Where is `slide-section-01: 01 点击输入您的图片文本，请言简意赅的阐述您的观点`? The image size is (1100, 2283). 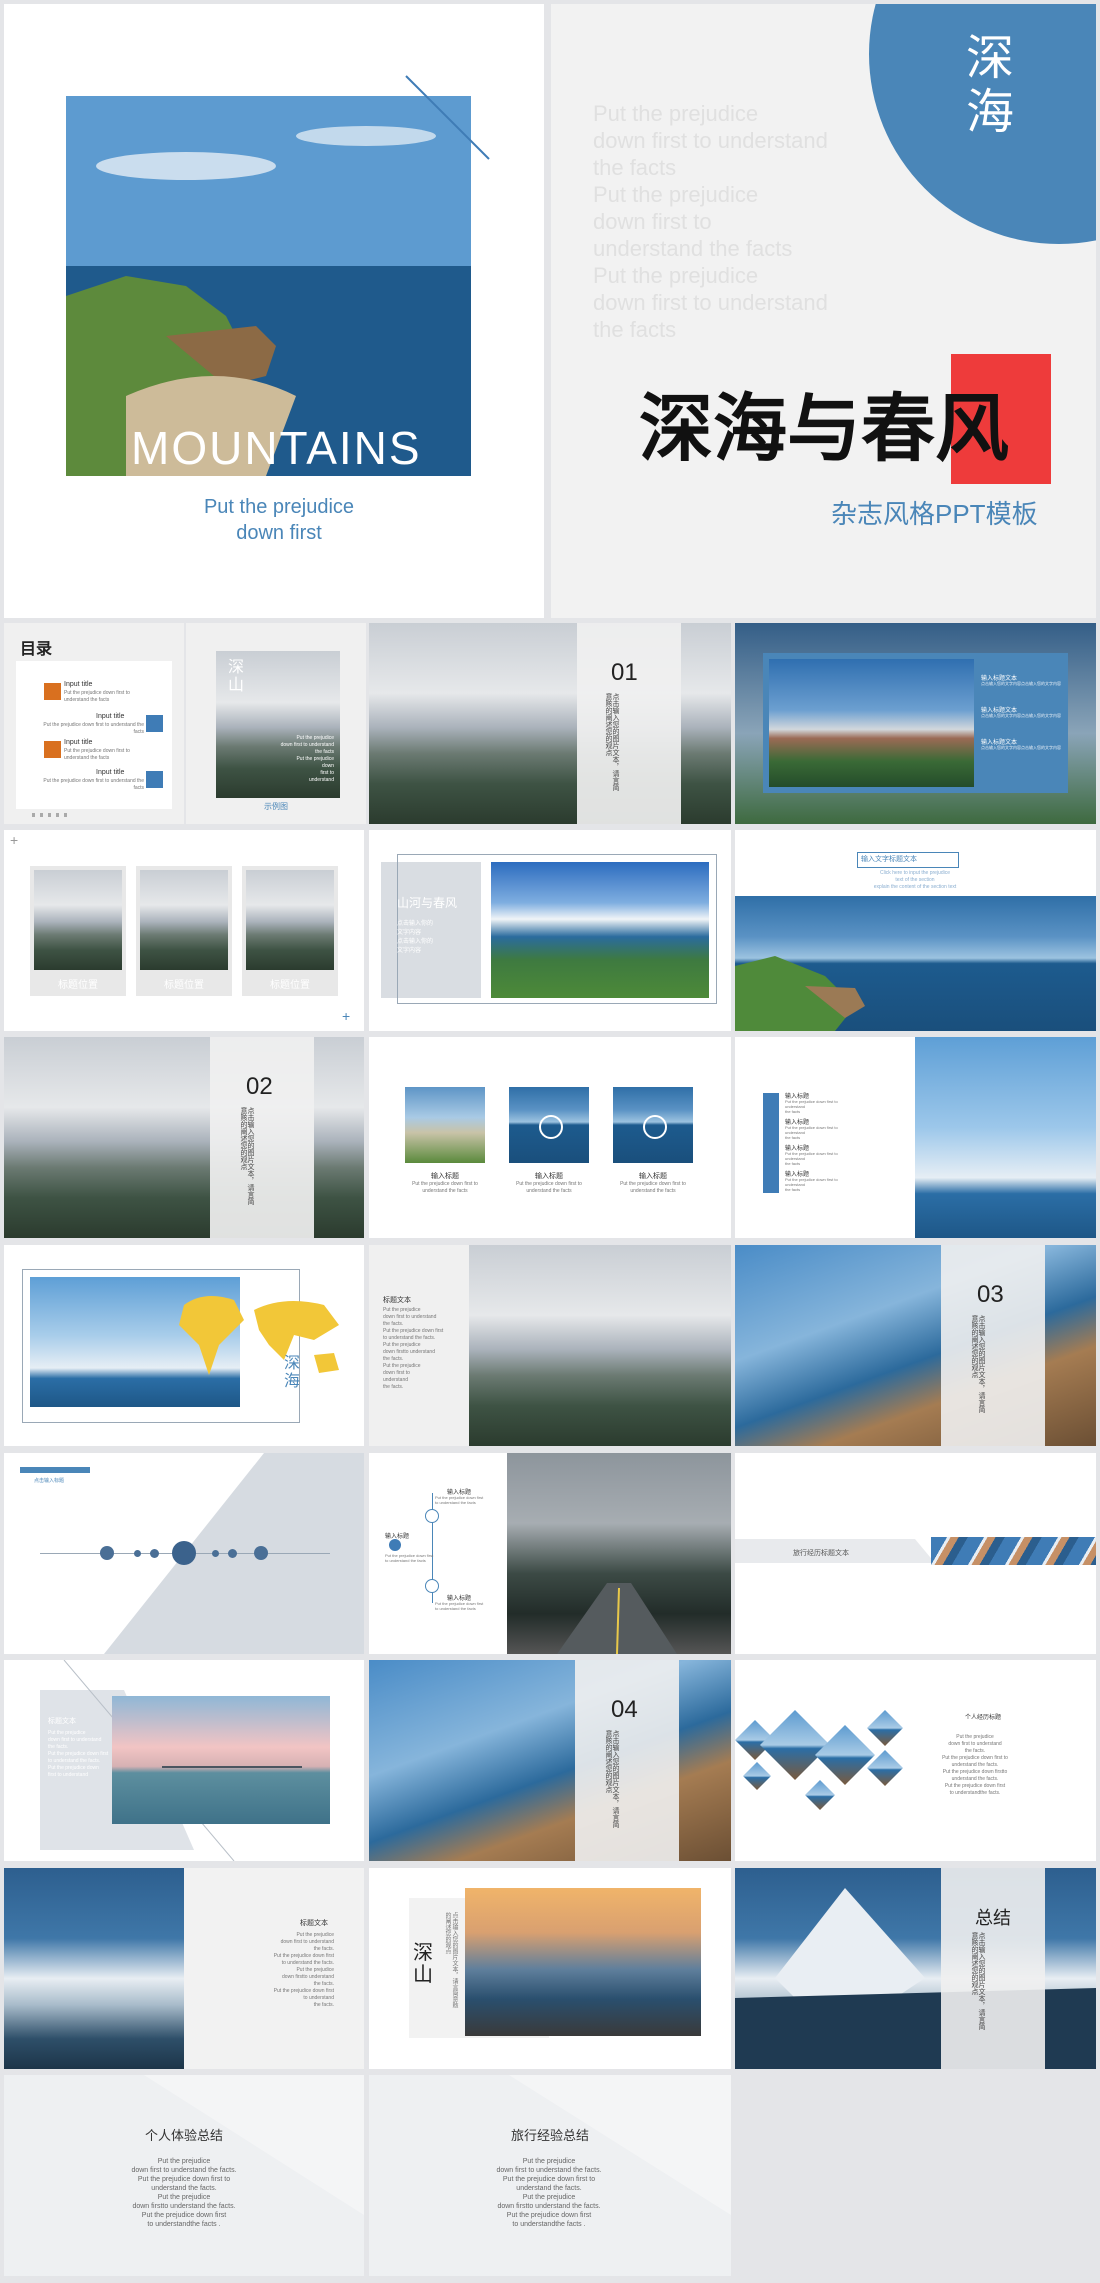 slide-section-01: 01 点击输入您的图片文本，请言简意赅的阐述您的观点 is located at coordinates (550, 723).